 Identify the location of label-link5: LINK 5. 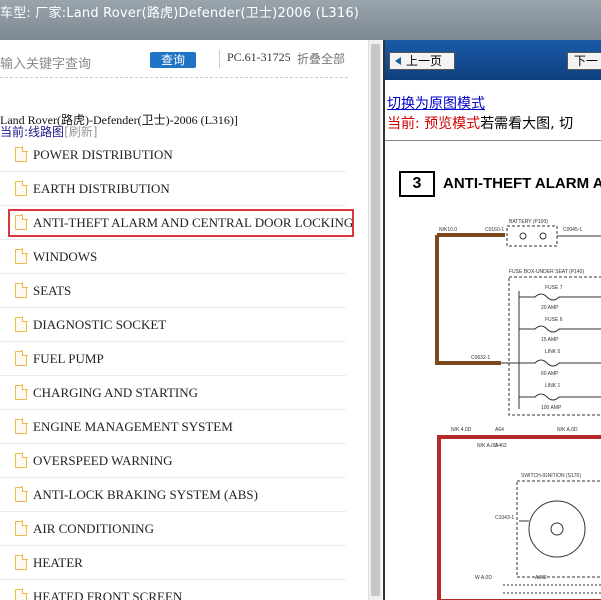
(553, 352).